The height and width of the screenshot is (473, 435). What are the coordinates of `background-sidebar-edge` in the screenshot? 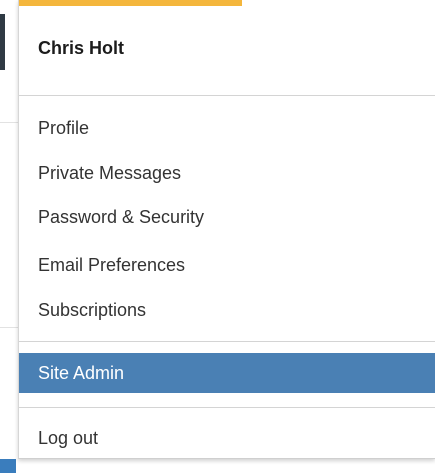 It's located at (2, 42).